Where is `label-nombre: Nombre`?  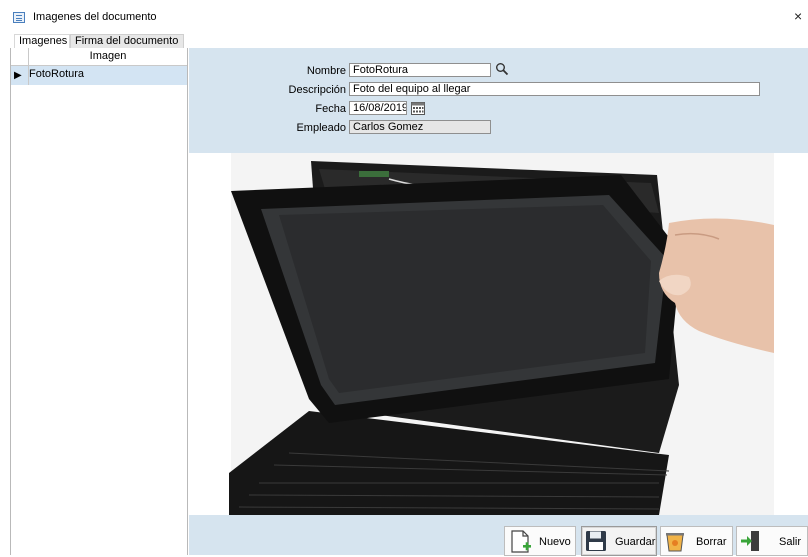
label-nombre: Nombre is located at coordinates (326, 71).